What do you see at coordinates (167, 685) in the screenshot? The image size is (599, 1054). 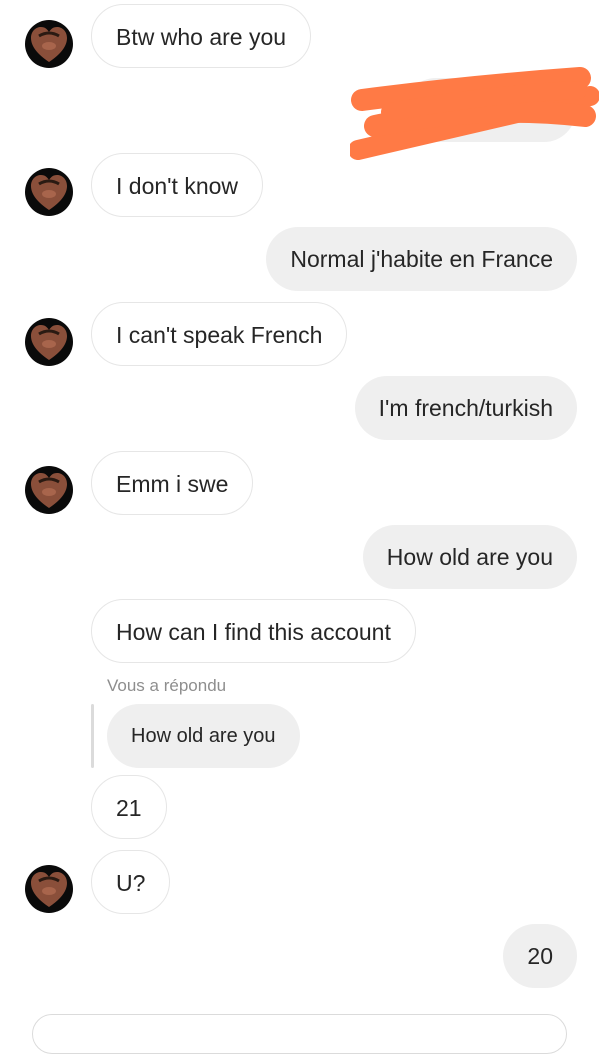 I see `reply-context-label: Vous a répondu` at bounding box center [167, 685].